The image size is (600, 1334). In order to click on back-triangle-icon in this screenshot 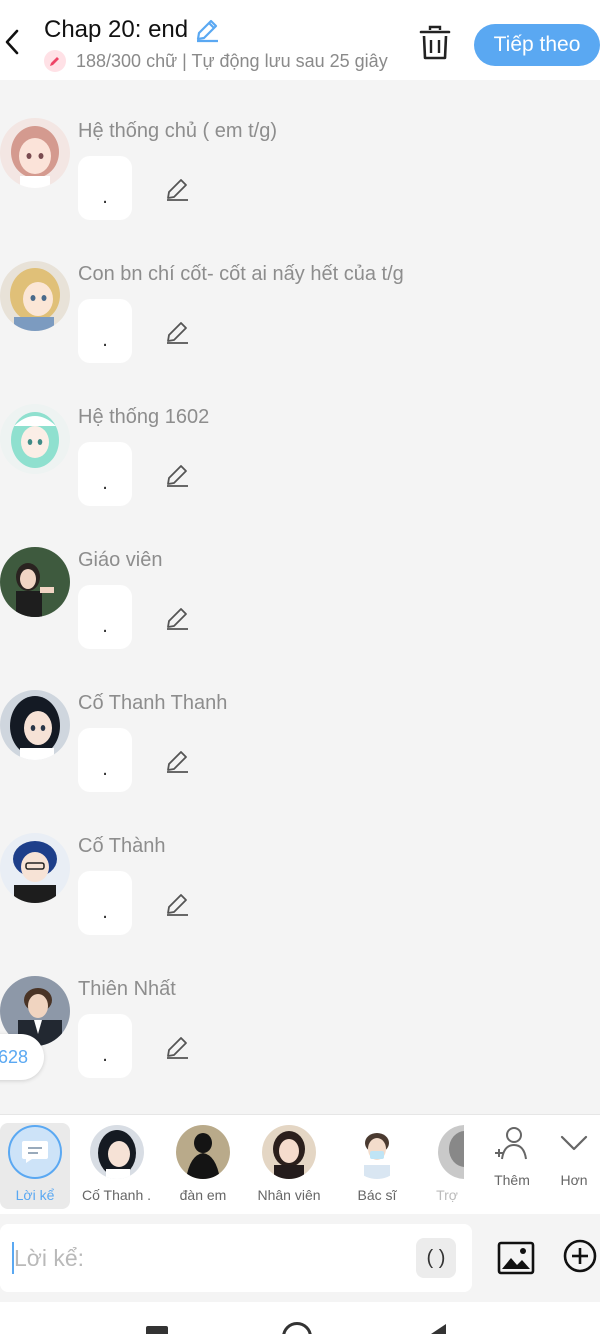, I will do `click(437, 1329)`.